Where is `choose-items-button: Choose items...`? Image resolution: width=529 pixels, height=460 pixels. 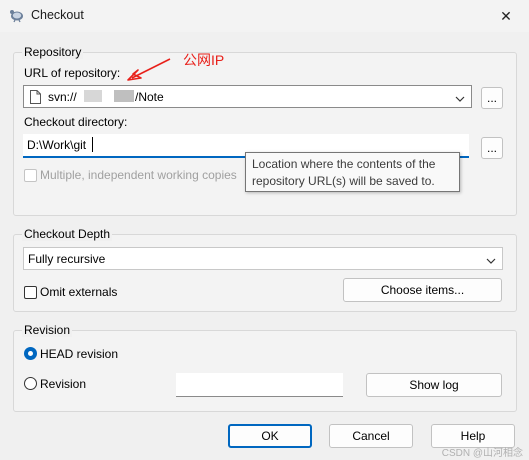 choose-items-button: Choose items... is located at coordinates (422, 290).